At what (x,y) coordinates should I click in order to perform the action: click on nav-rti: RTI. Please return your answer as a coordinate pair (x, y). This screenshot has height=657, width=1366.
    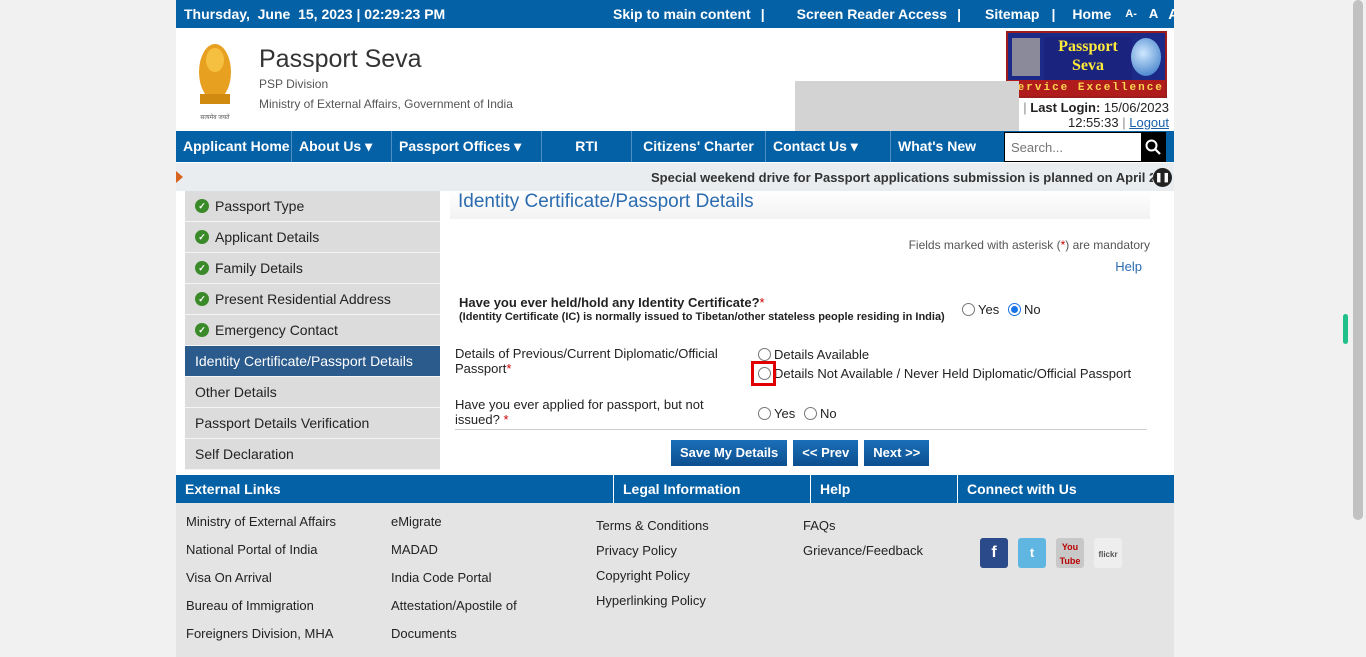
    Looking at the image, I should click on (587, 146).